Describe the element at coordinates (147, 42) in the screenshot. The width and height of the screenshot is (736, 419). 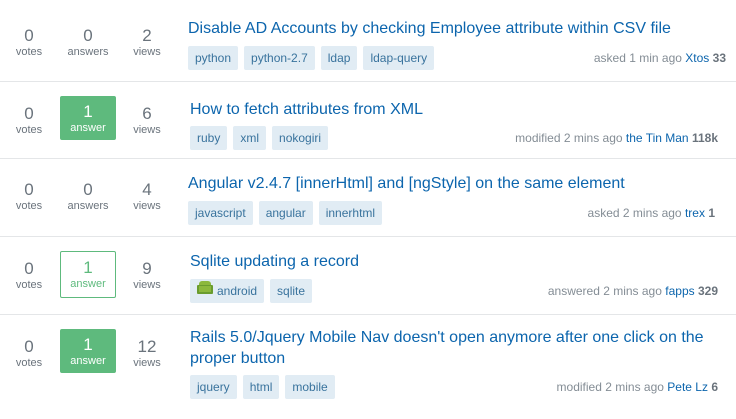
I see `view-count: 2 views` at that location.